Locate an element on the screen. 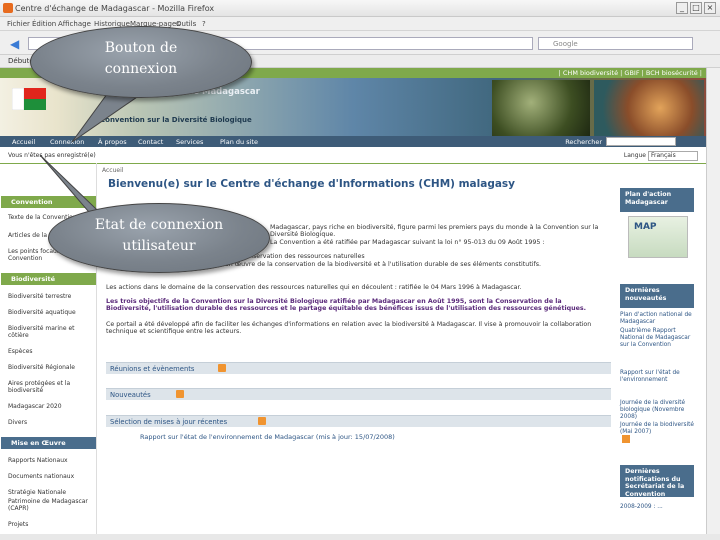 The width and height of the screenshot is (720, 540). nav-sitemap: Plan du site is located at coordinates (239, 142).